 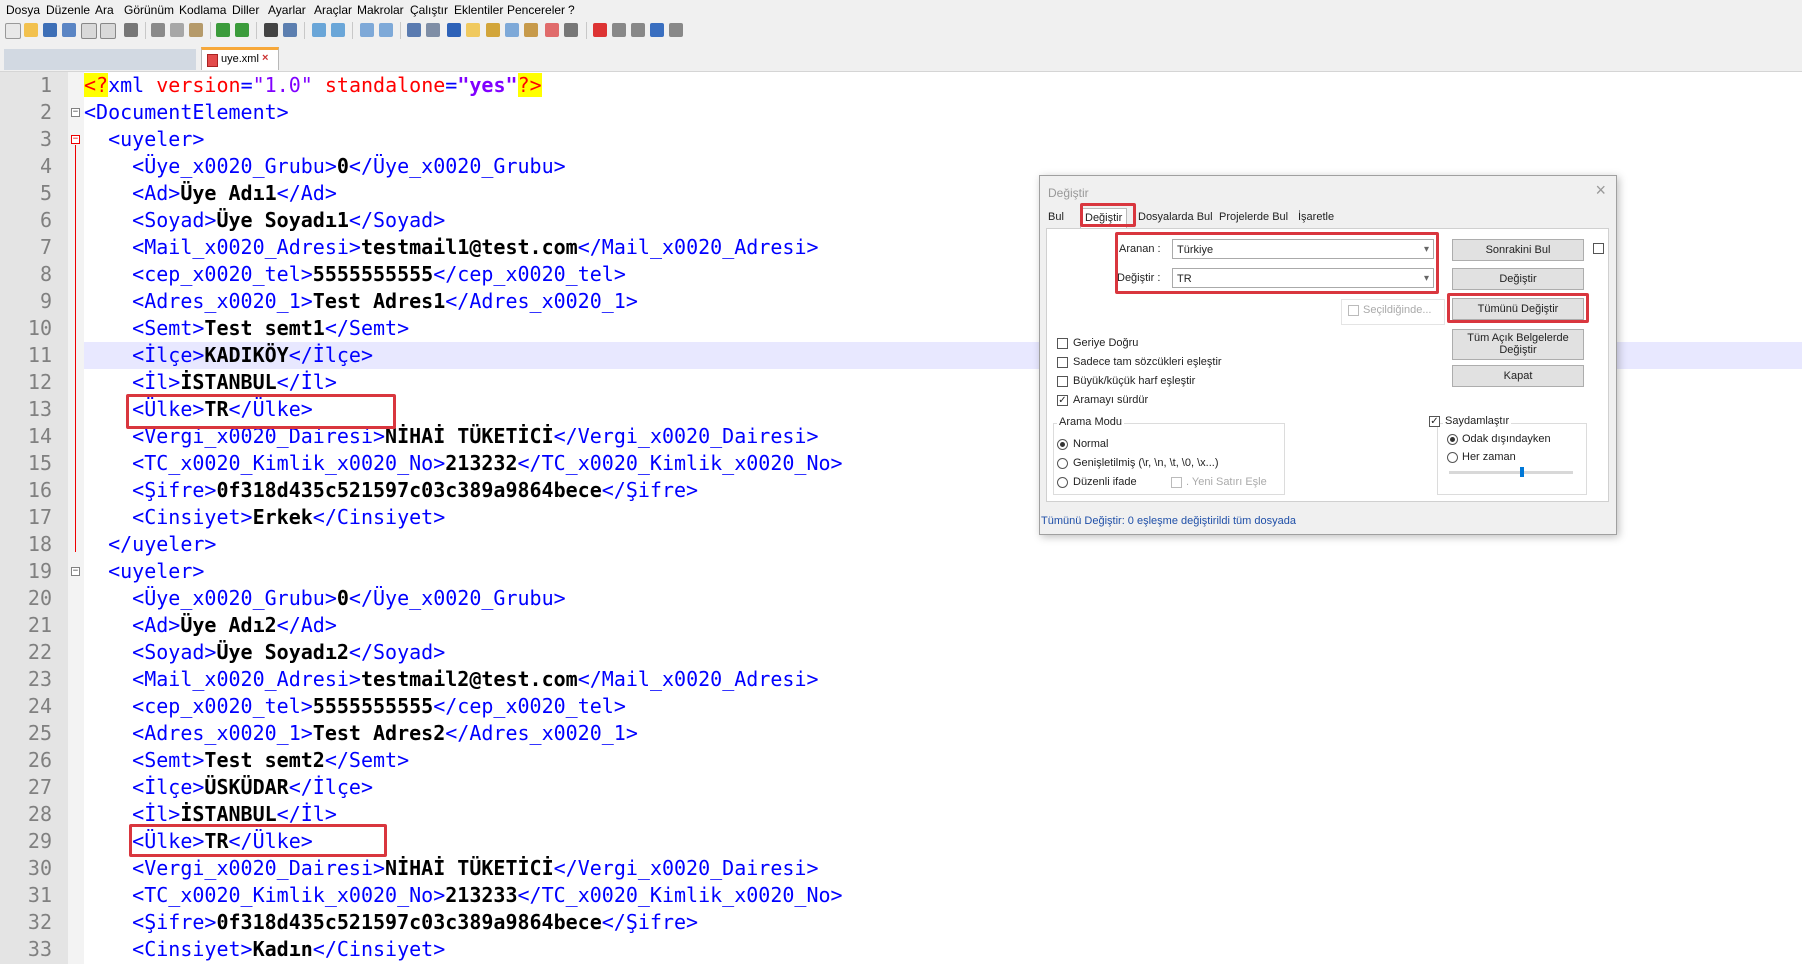 What do you see at coordinates (319, 30) in the screenshot?
I see `zoom-in-icon` at bounding box center [319, 30].